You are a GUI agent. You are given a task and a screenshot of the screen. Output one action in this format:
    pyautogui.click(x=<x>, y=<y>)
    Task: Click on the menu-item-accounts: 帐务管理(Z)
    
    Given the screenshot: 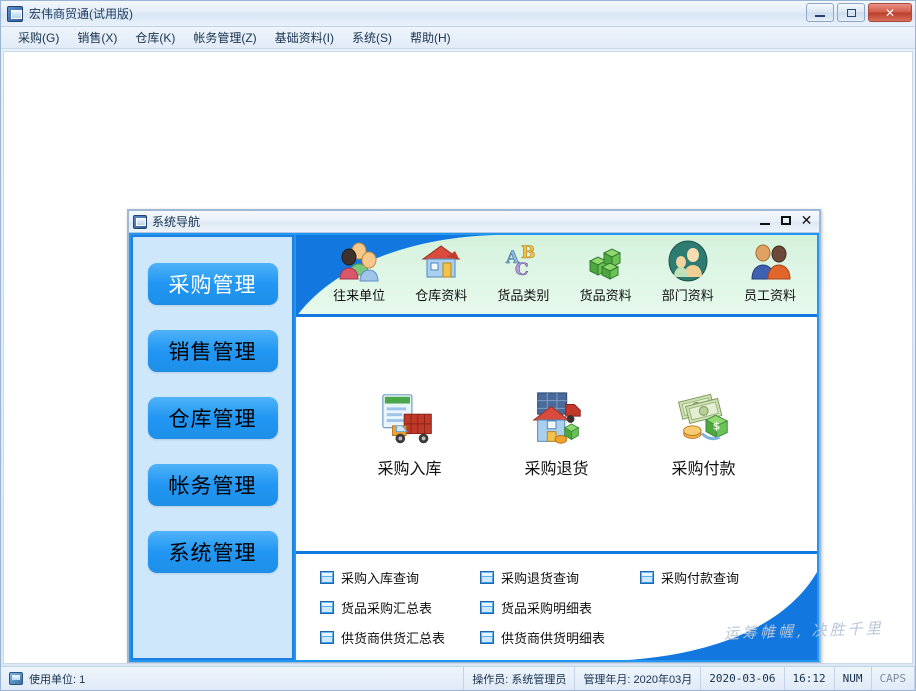 What is the action you would take?
    pyautogui.click(x=224, y=37)
    